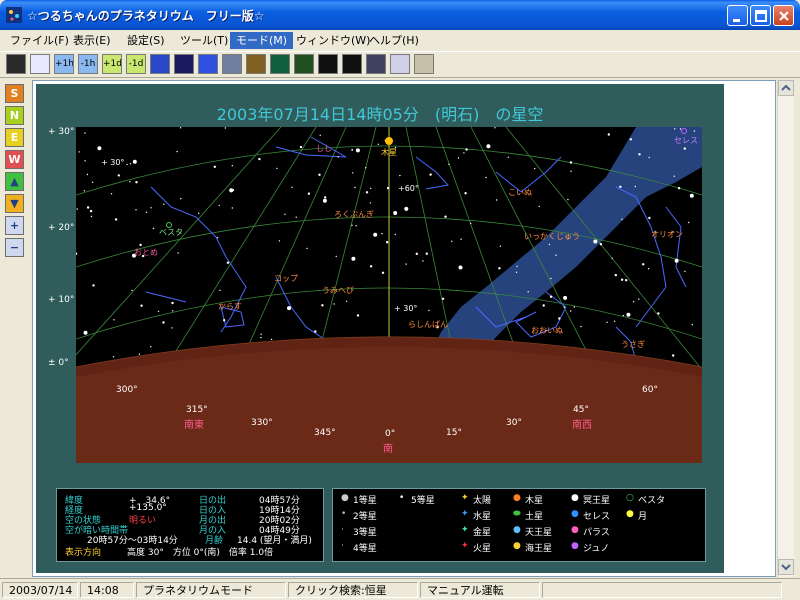  Describe the element at coordinates (423, 501) in the screenshot. I see `legend-label: 5等星` at that location.